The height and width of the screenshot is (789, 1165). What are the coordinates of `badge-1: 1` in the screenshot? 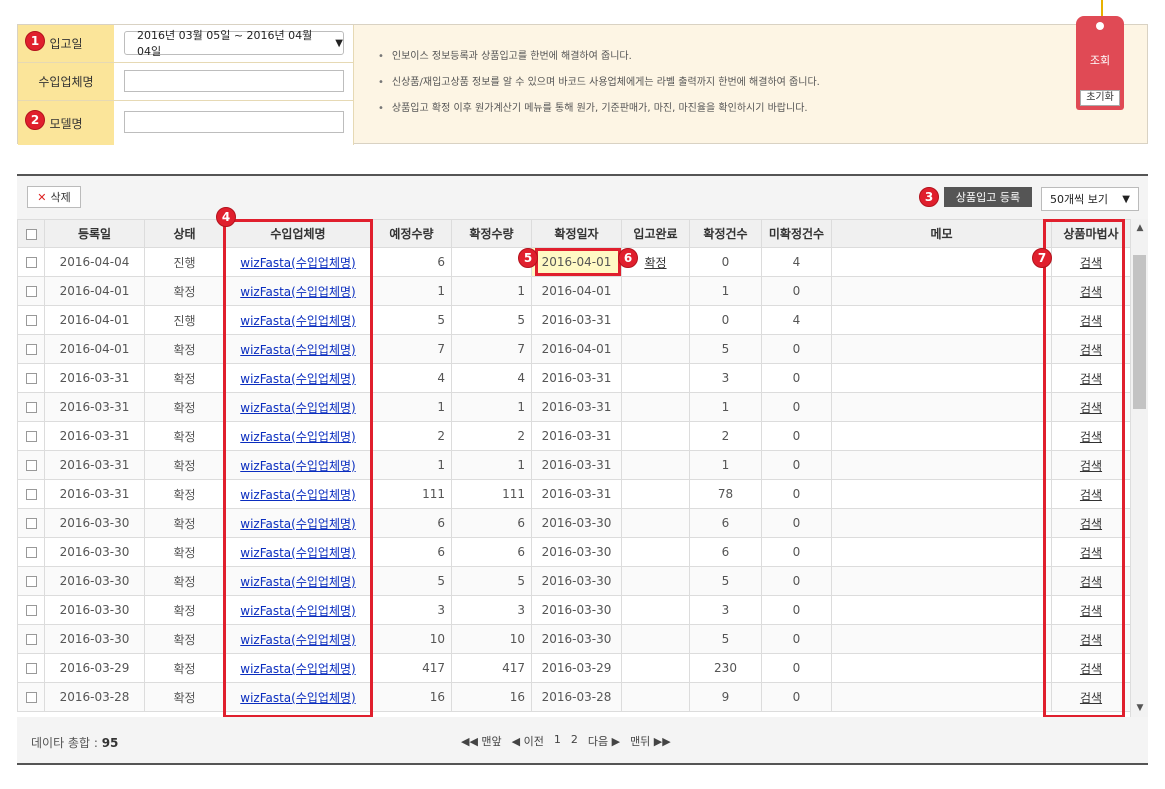 It's located at (35, 41).